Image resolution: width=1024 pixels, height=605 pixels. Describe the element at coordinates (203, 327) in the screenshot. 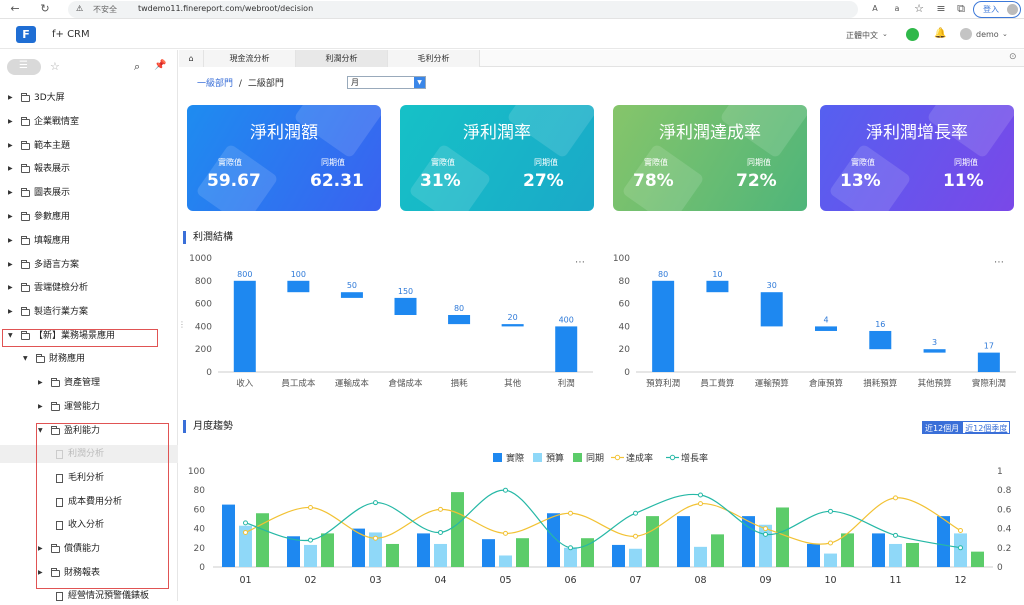

I see `y-tick-label: 400` at that location.